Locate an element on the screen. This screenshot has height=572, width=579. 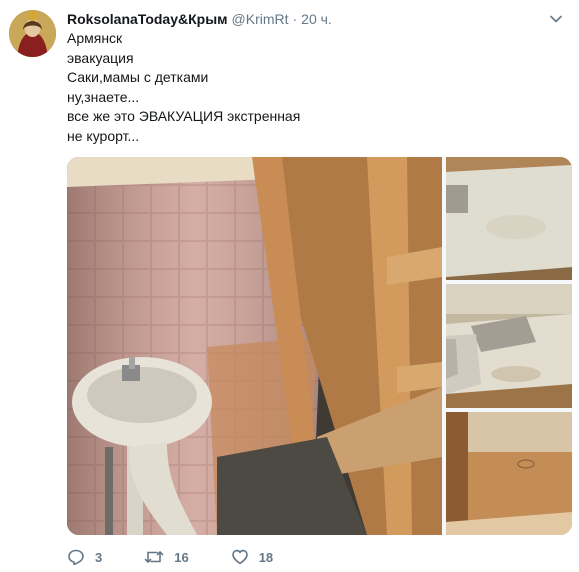
reply-count: 3 is located at coordinates (99, 557).